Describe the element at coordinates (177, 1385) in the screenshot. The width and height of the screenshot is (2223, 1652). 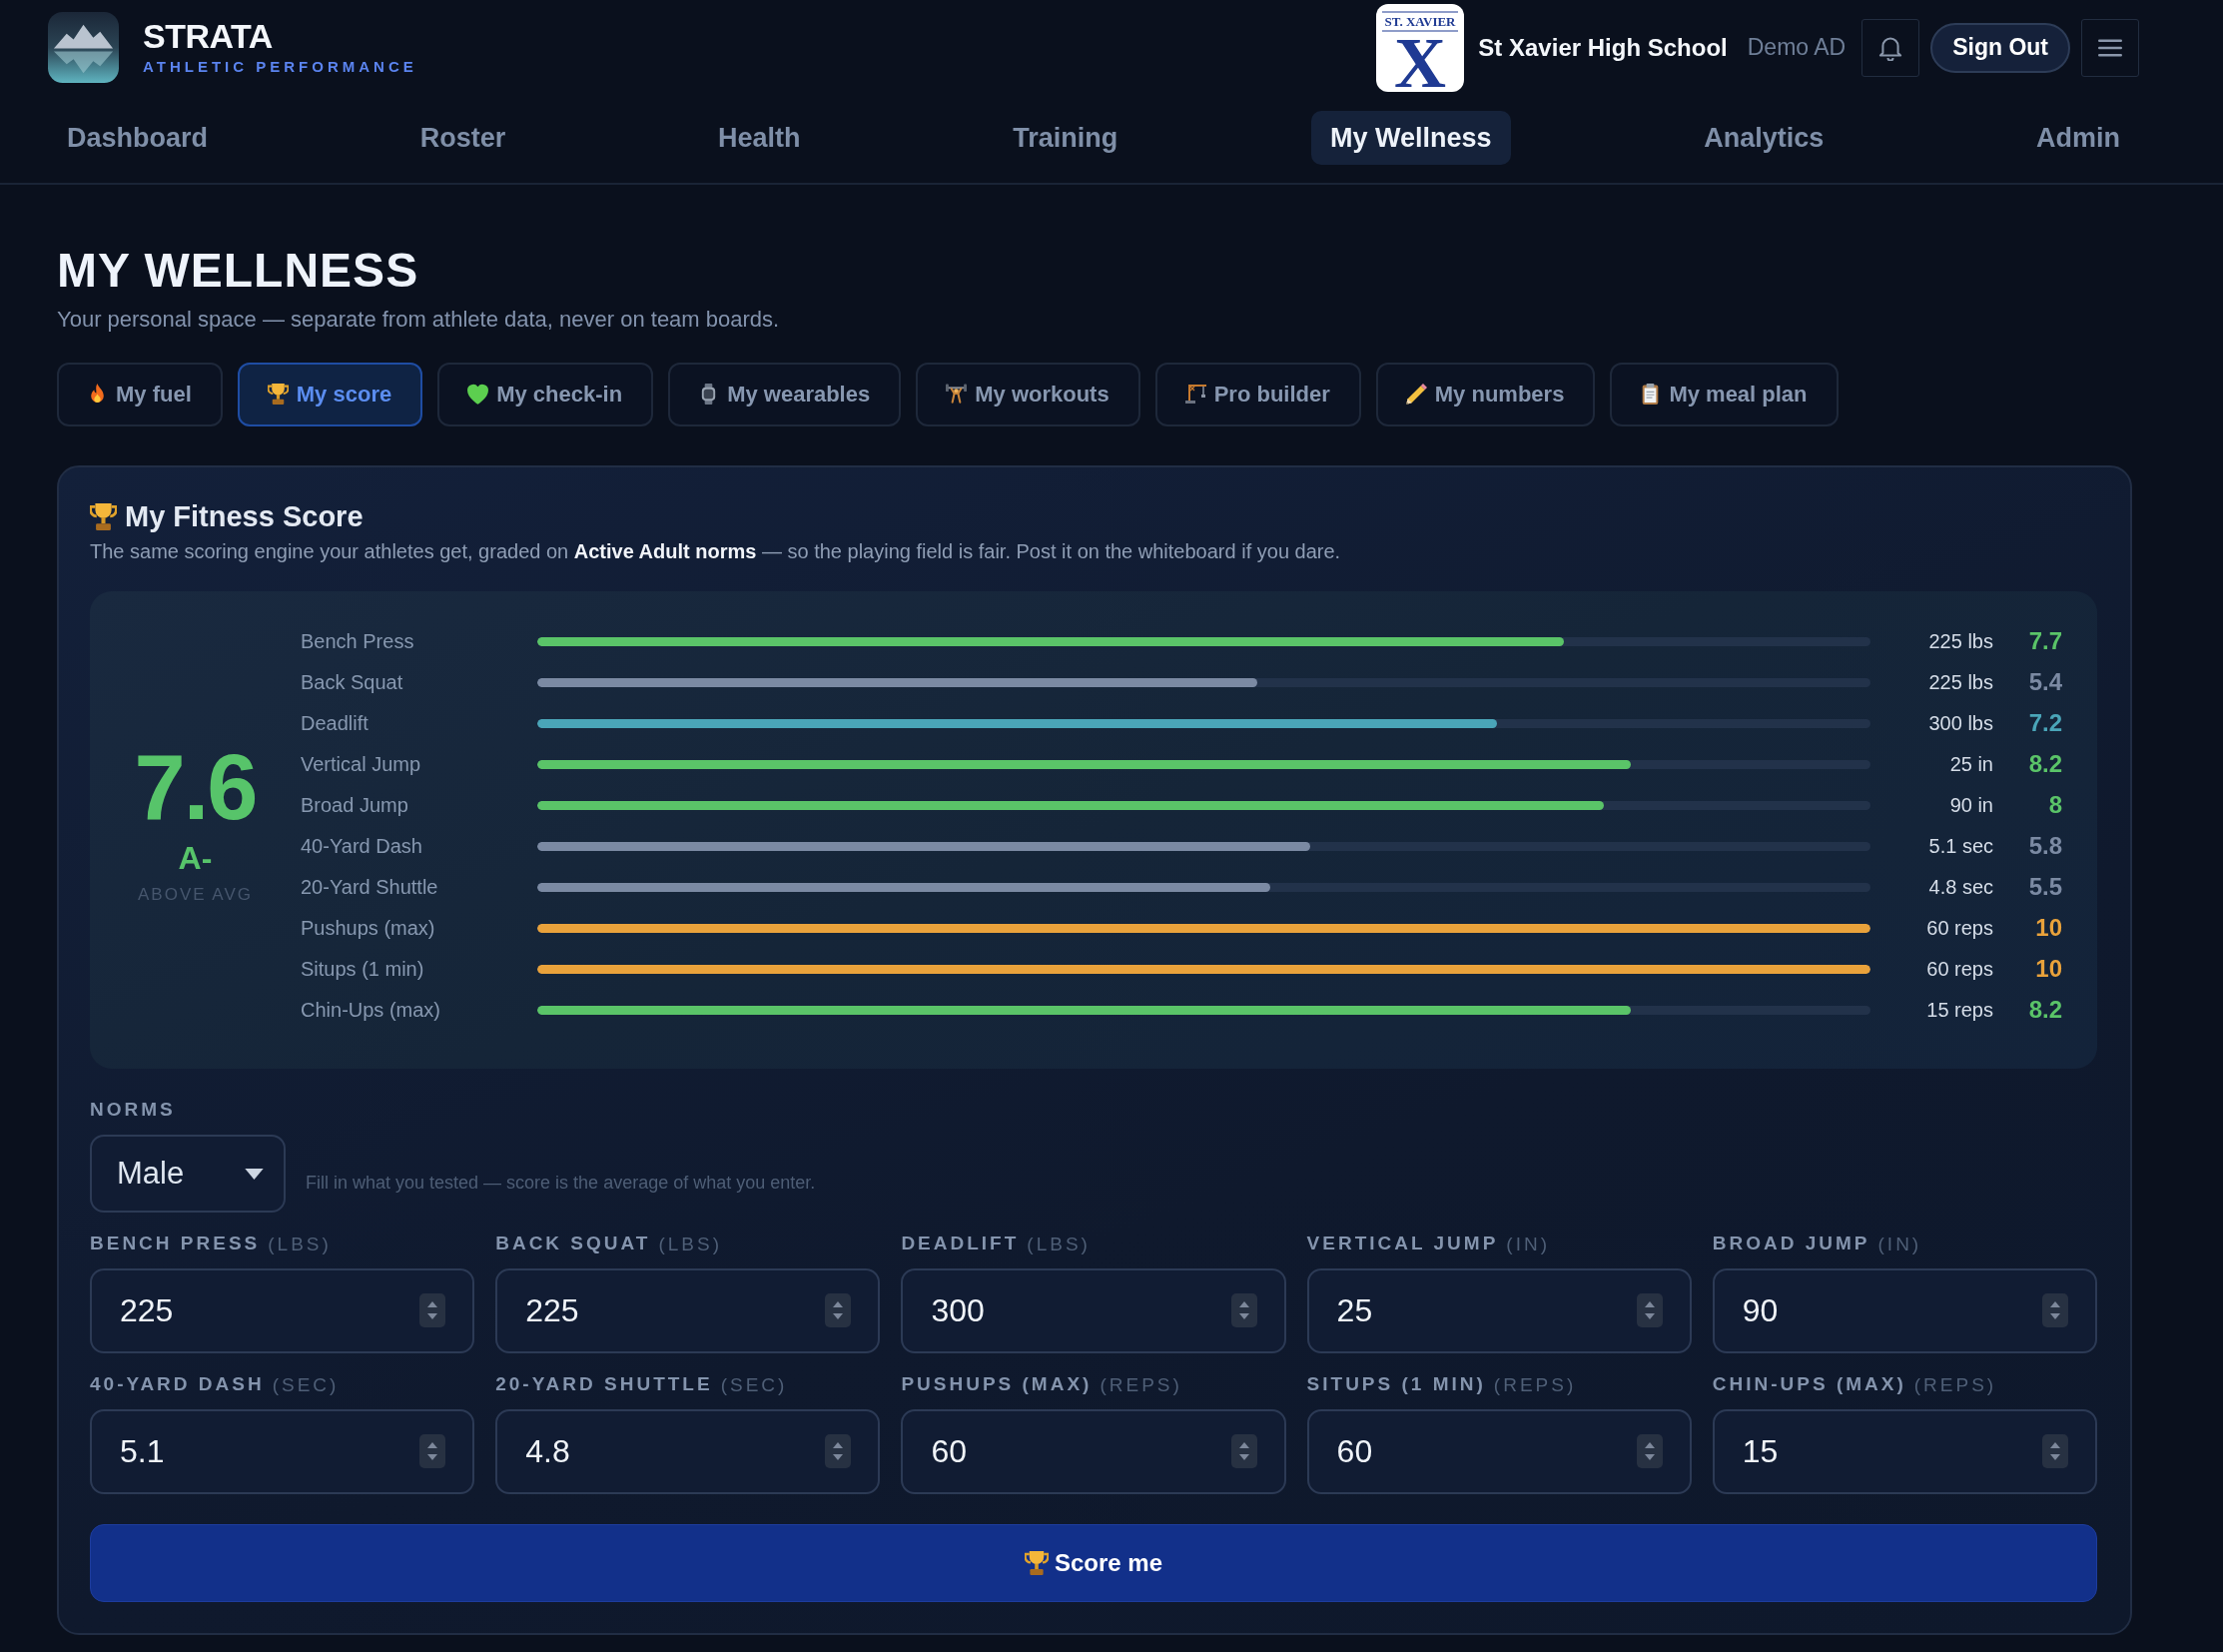
I see `field-label: 40-YARD DASH` at that location.